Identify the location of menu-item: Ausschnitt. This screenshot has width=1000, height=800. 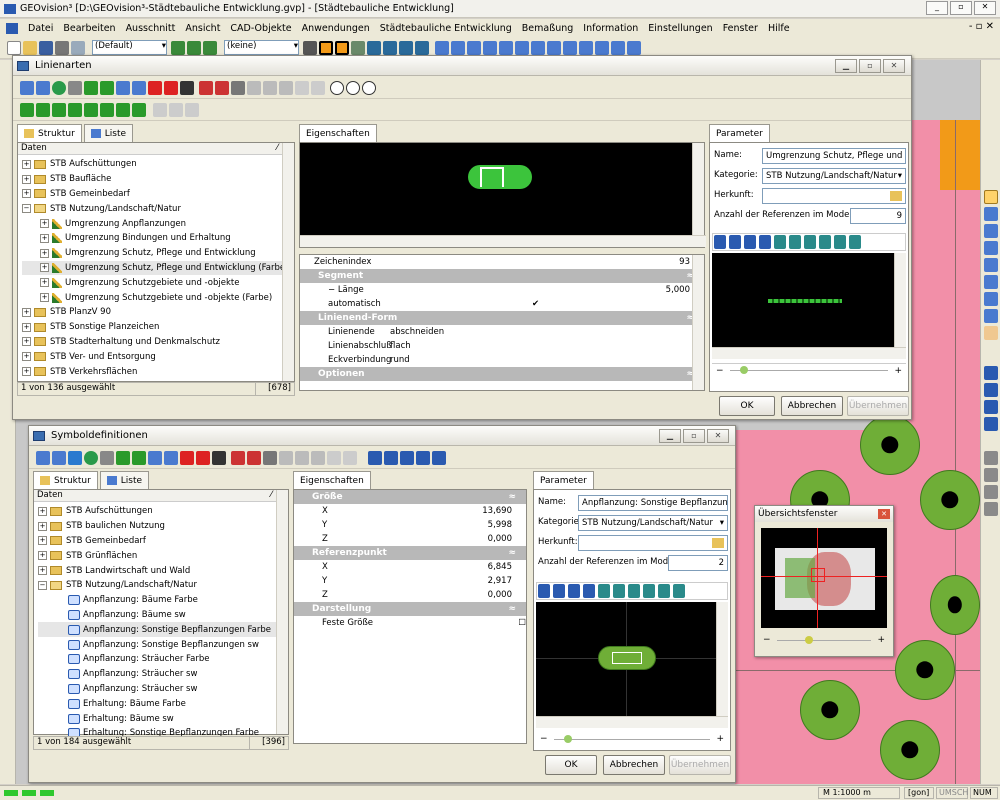
(151, 28).